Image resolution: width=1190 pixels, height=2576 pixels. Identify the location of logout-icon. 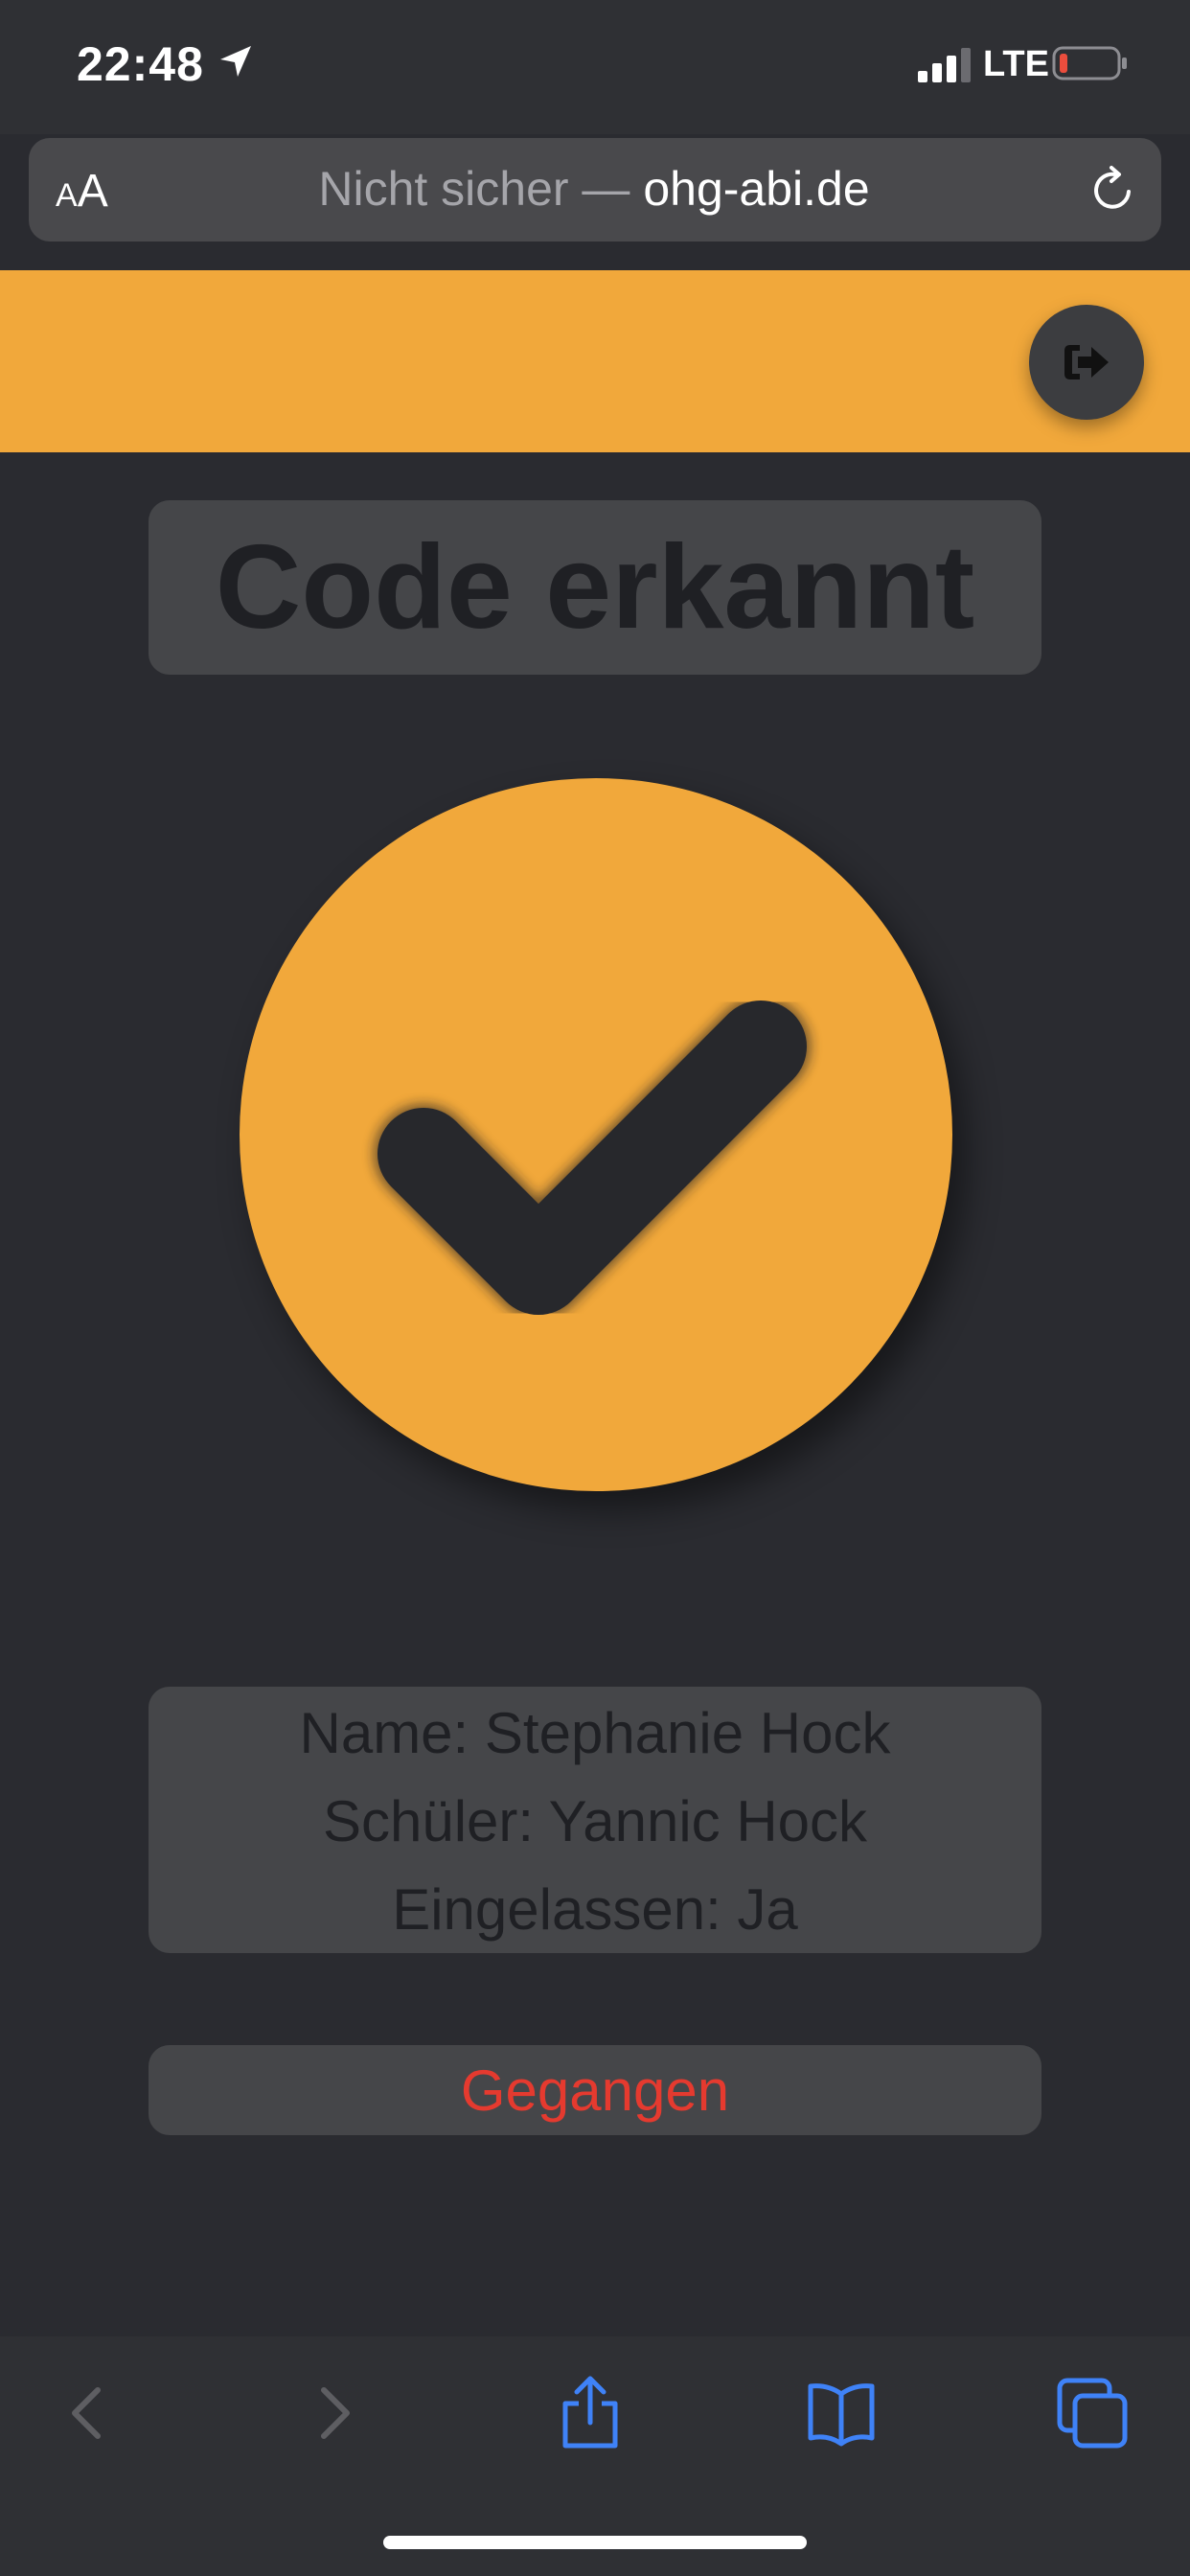
(1087, 362).